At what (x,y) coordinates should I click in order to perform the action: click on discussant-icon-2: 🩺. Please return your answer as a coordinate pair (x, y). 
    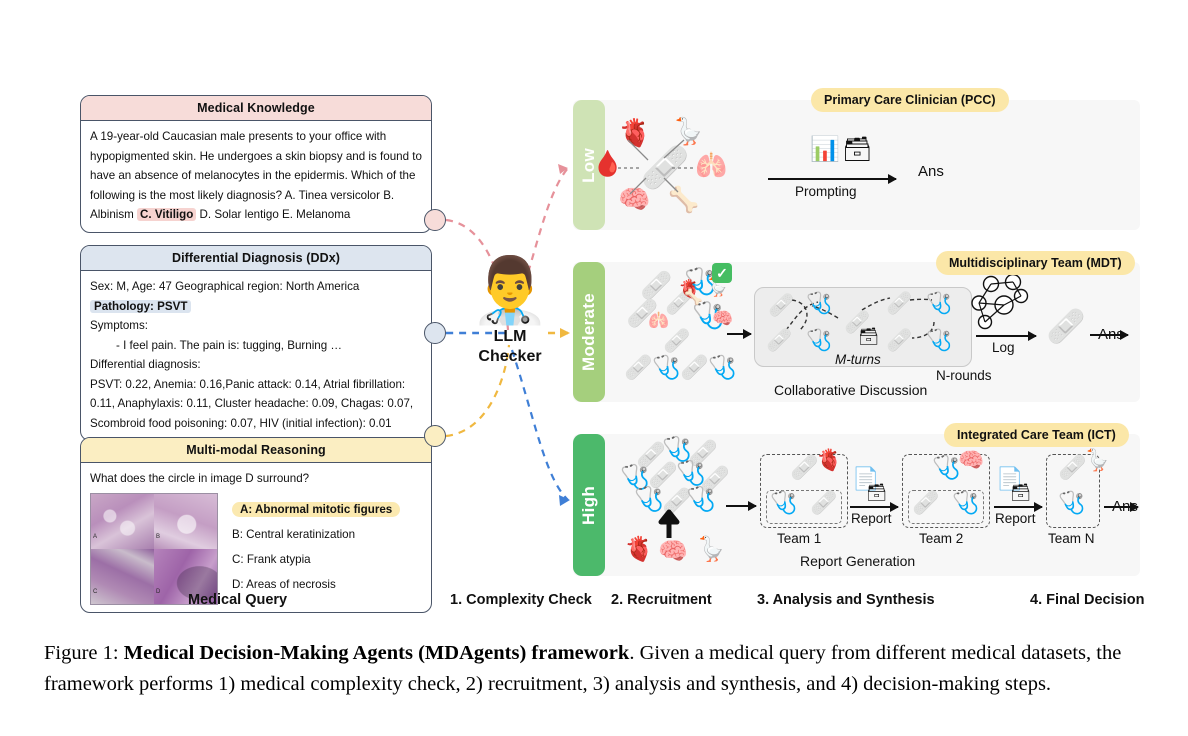
    Looking at the image, I should click on (819, 303).